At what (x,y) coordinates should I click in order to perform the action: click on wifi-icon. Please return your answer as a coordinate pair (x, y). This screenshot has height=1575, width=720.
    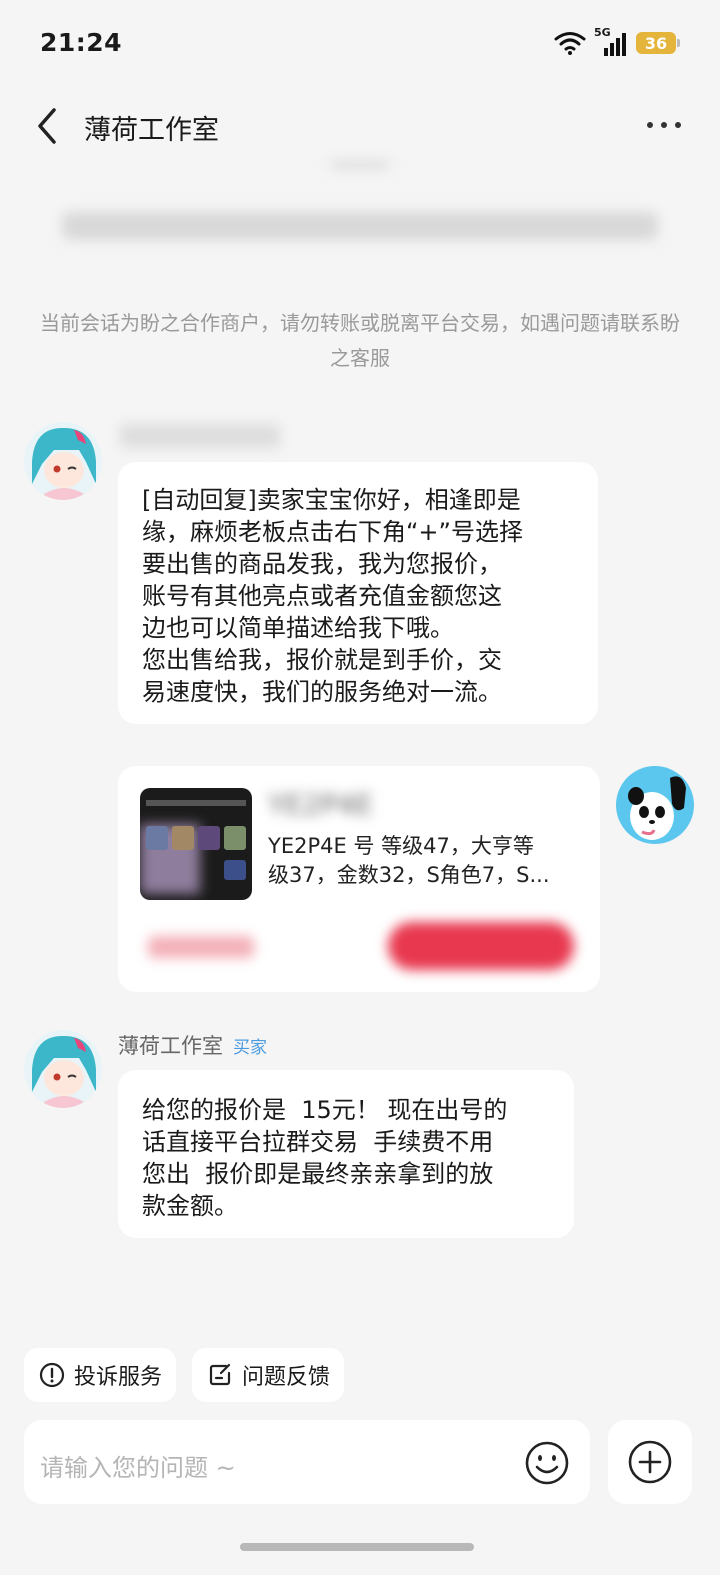
    Looking at the image, I should click on (570, 43).